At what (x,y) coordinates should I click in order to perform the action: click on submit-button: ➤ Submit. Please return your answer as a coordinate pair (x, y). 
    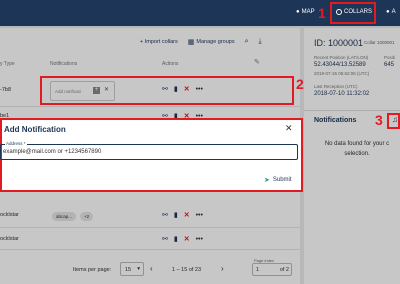
    Looking at the image, I should click on (278, 180).